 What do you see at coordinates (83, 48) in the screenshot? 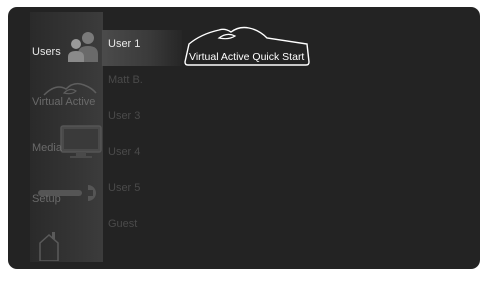
I see `users-icon` at bounding box center [83, 48].